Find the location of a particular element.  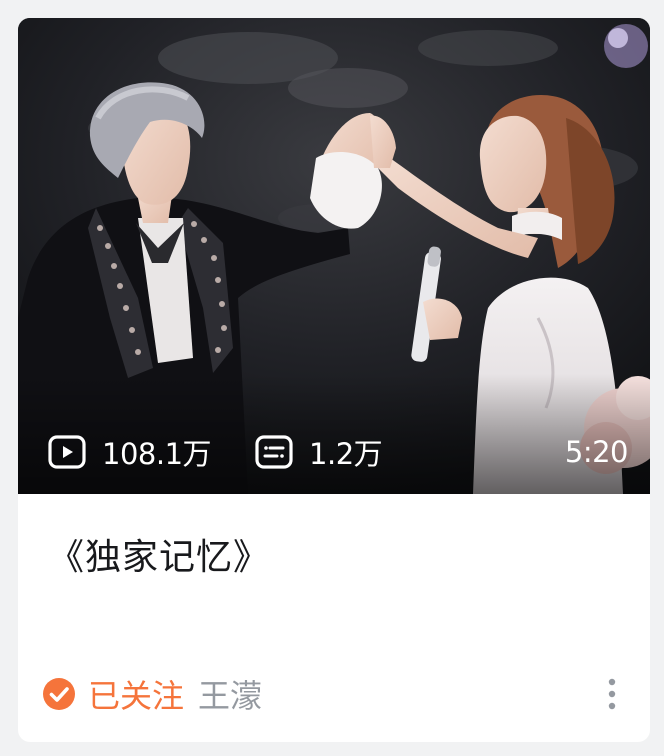

more-options-button is located at coordinates (612, 694).